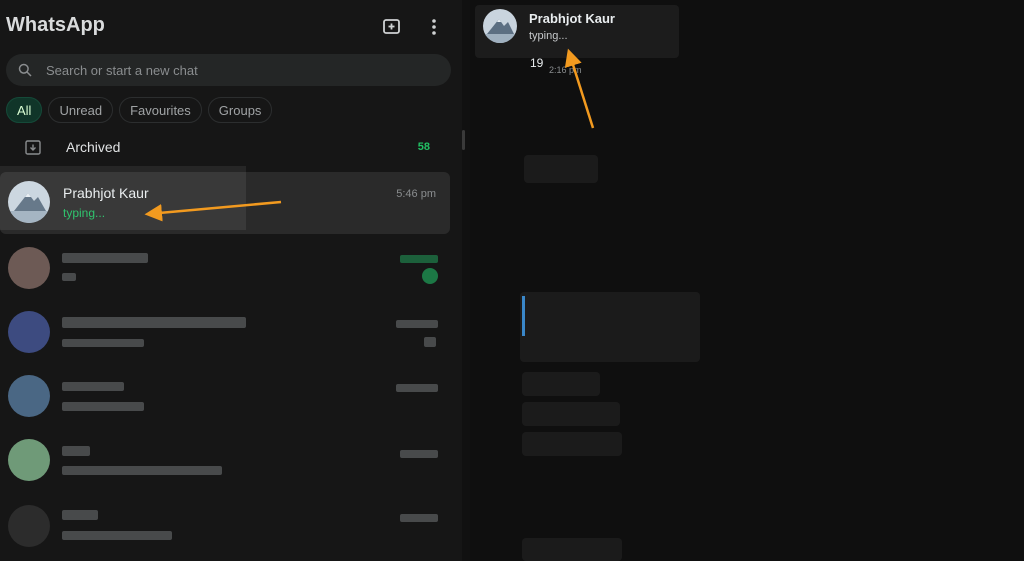 The image size is (1024, 561). I want to click on search-placeholder: Search or start a new chat, so click(122, 70).